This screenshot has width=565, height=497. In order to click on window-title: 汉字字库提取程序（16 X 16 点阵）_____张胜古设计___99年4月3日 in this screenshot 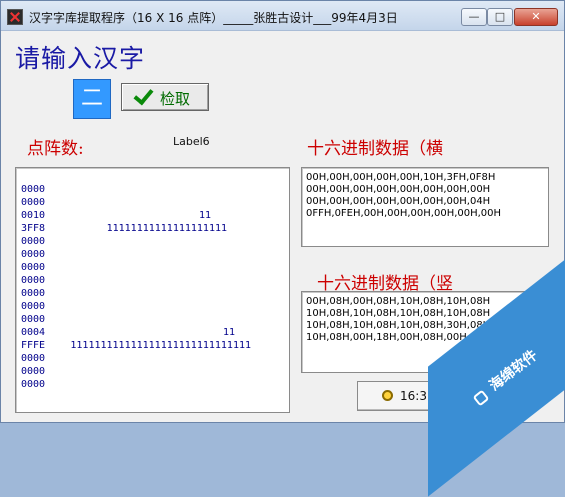, I will do `click(213, 18)`.